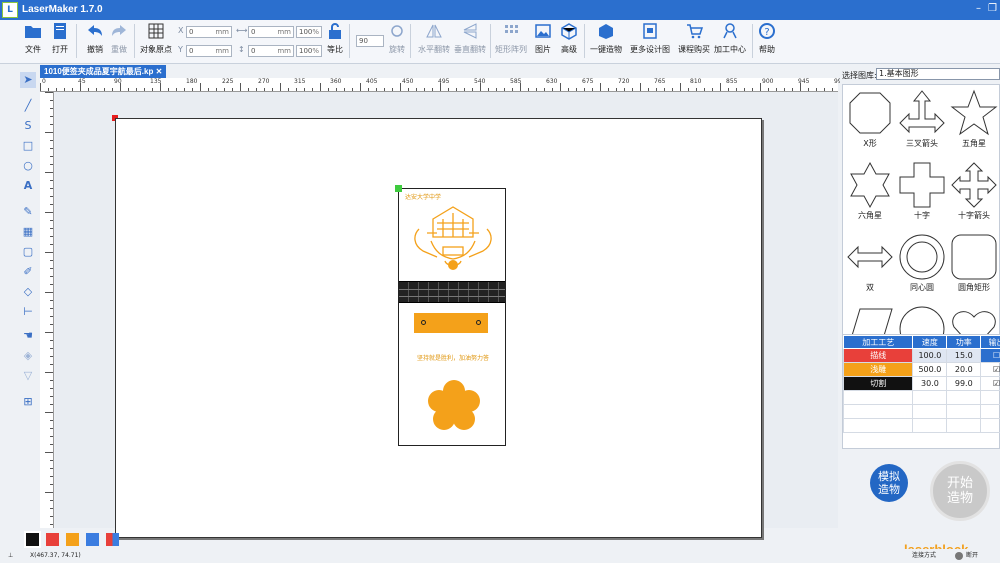 This screenshot has width=1000, height=563. Describe the element at coordinates (978, 8) in the screenshot. I see `minimize-button: –` at that location.